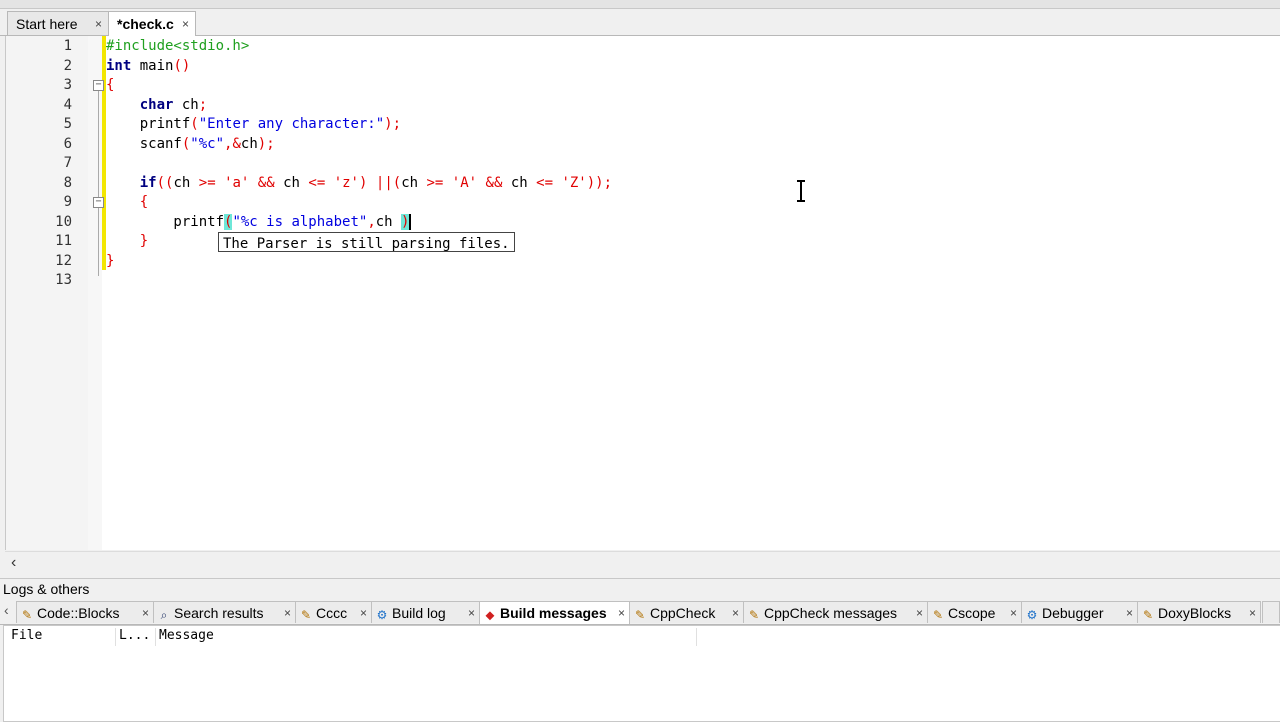 The width and height of the screenshot is (1280, 722). I want to click on parser-tooltip: The Parser is still parsing files., so click(366, 242).